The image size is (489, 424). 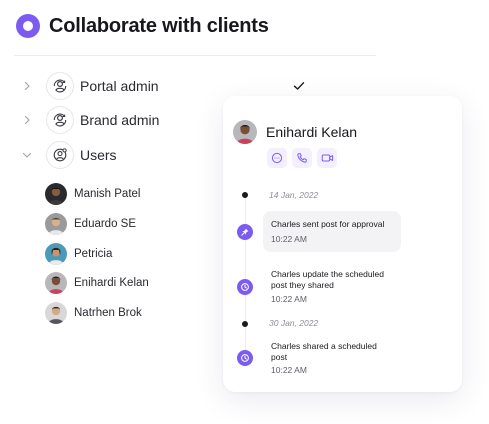 I want to click on timeline-line, so click(x=245, y=277).